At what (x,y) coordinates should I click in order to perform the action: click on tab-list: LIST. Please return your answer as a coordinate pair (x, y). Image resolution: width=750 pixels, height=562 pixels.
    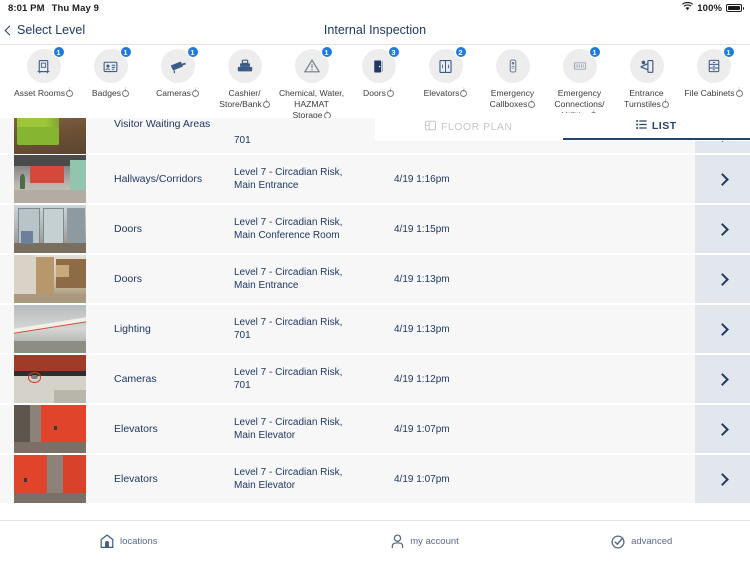
    Looking at the image, I should click on (656, 126).